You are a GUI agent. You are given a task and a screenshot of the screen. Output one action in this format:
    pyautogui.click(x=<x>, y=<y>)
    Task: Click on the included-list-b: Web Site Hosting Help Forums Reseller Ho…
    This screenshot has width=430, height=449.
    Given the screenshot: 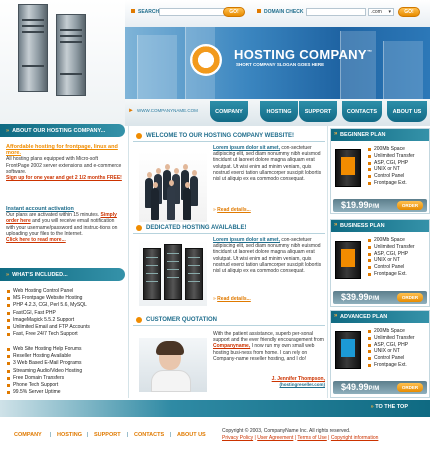 What is the action you would take?
    pyautogui.click(x=64, y=371)
    